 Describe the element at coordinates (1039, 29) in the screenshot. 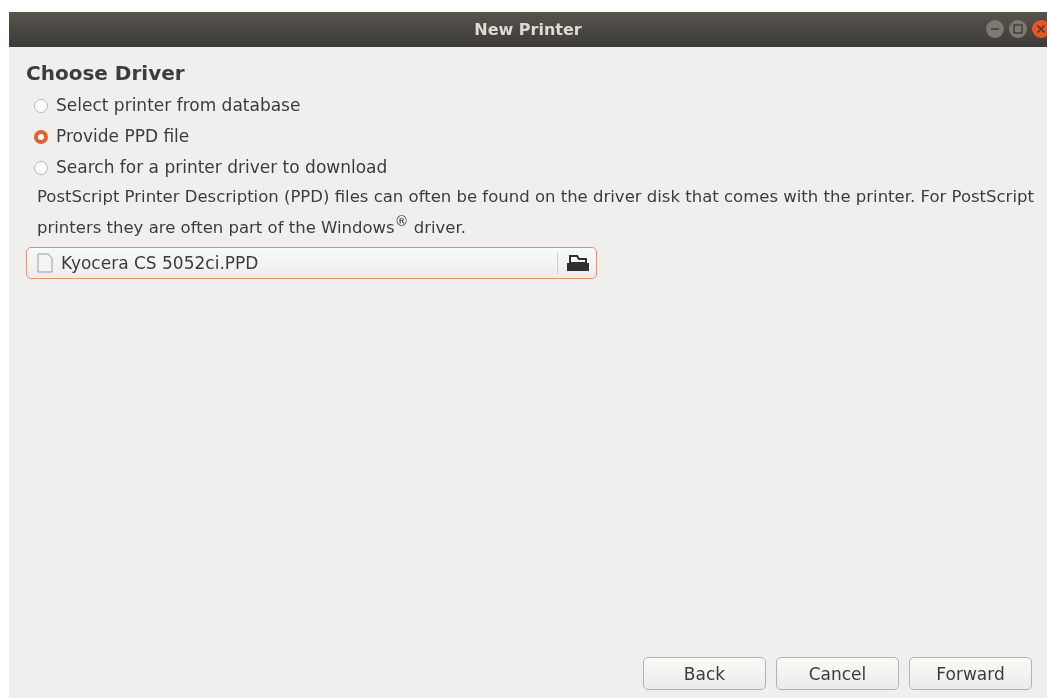

I see `close-icon` at that location.